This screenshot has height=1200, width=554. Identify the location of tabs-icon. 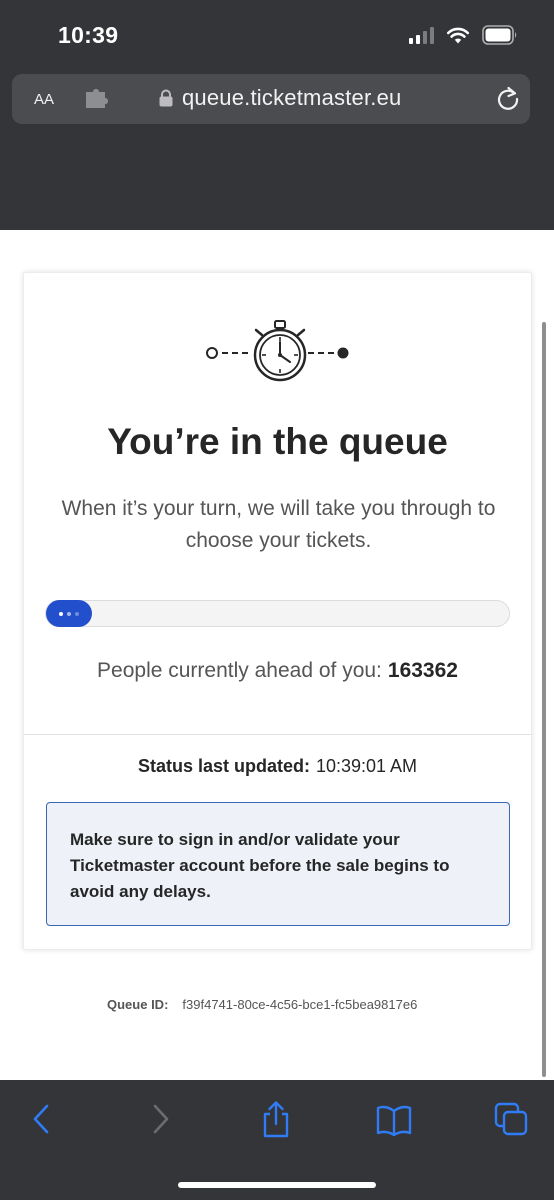
(512, 1119).